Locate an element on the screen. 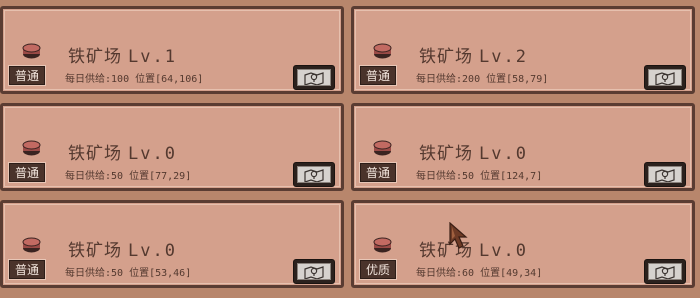 This screenshot has width=700, height=298. supply-value: 100 is located at coordinates (120, 79).